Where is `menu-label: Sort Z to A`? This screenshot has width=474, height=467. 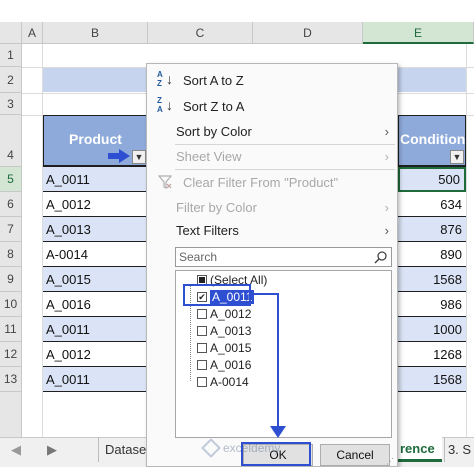
menu-label: Sort Z to A is located at coordinates (214, 106).